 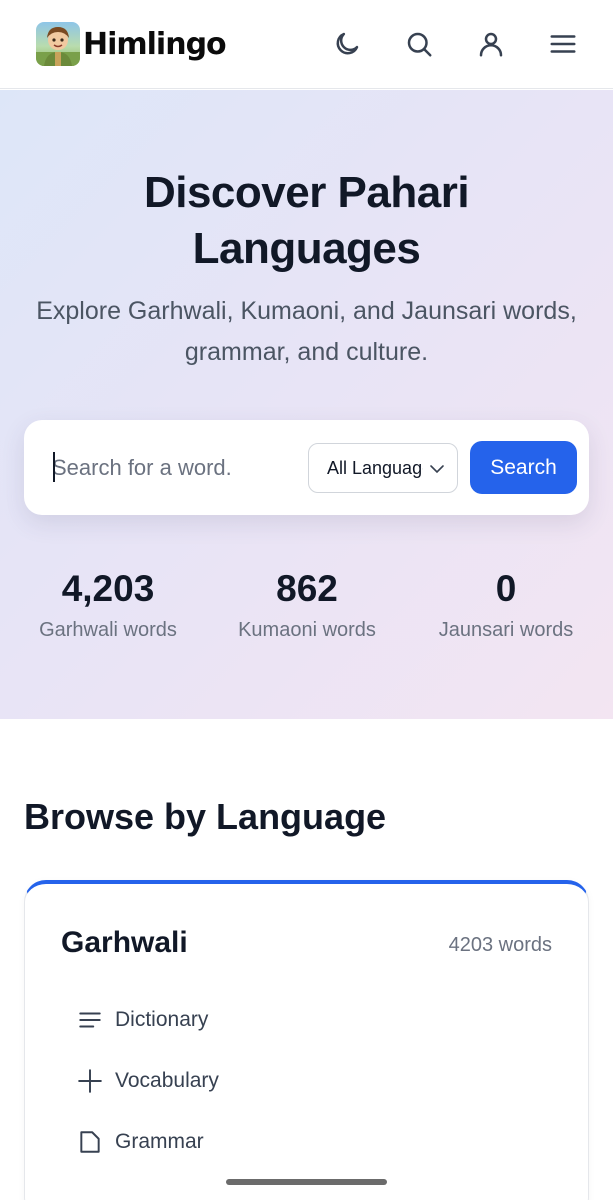 I want to click on header-actions, so click(x=445, y=44).